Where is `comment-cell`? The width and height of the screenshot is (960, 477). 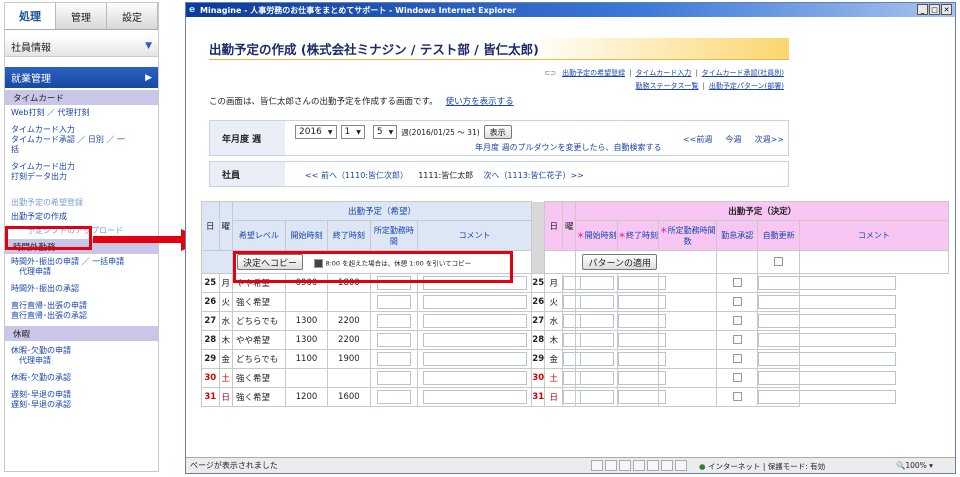
comment-cell is located at coordinates (474, 359).